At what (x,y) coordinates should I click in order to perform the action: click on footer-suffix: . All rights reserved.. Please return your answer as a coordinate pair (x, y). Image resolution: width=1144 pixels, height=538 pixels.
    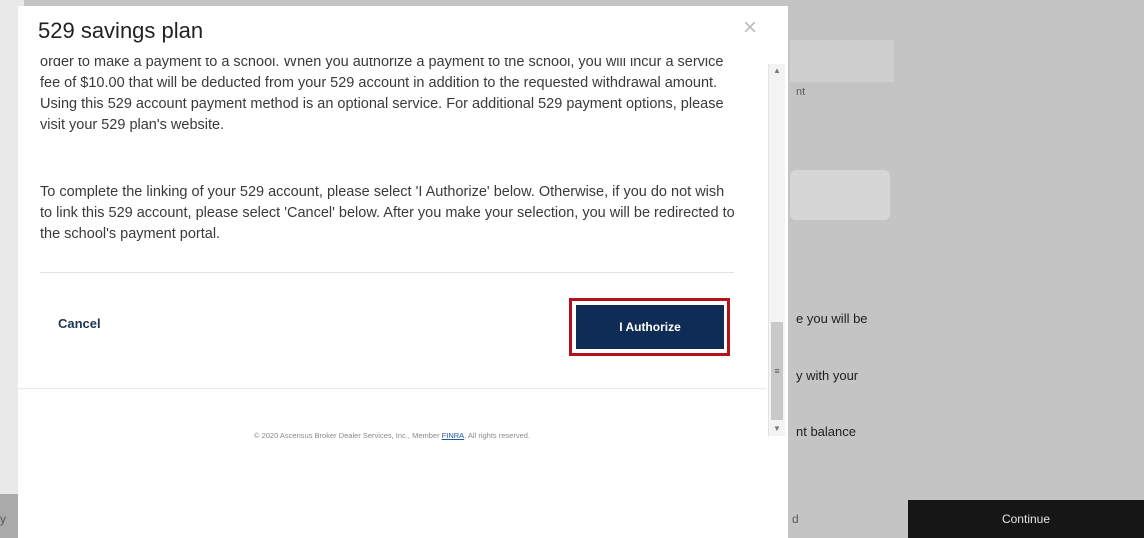
    Looking at the image, I should click on (497, 435).